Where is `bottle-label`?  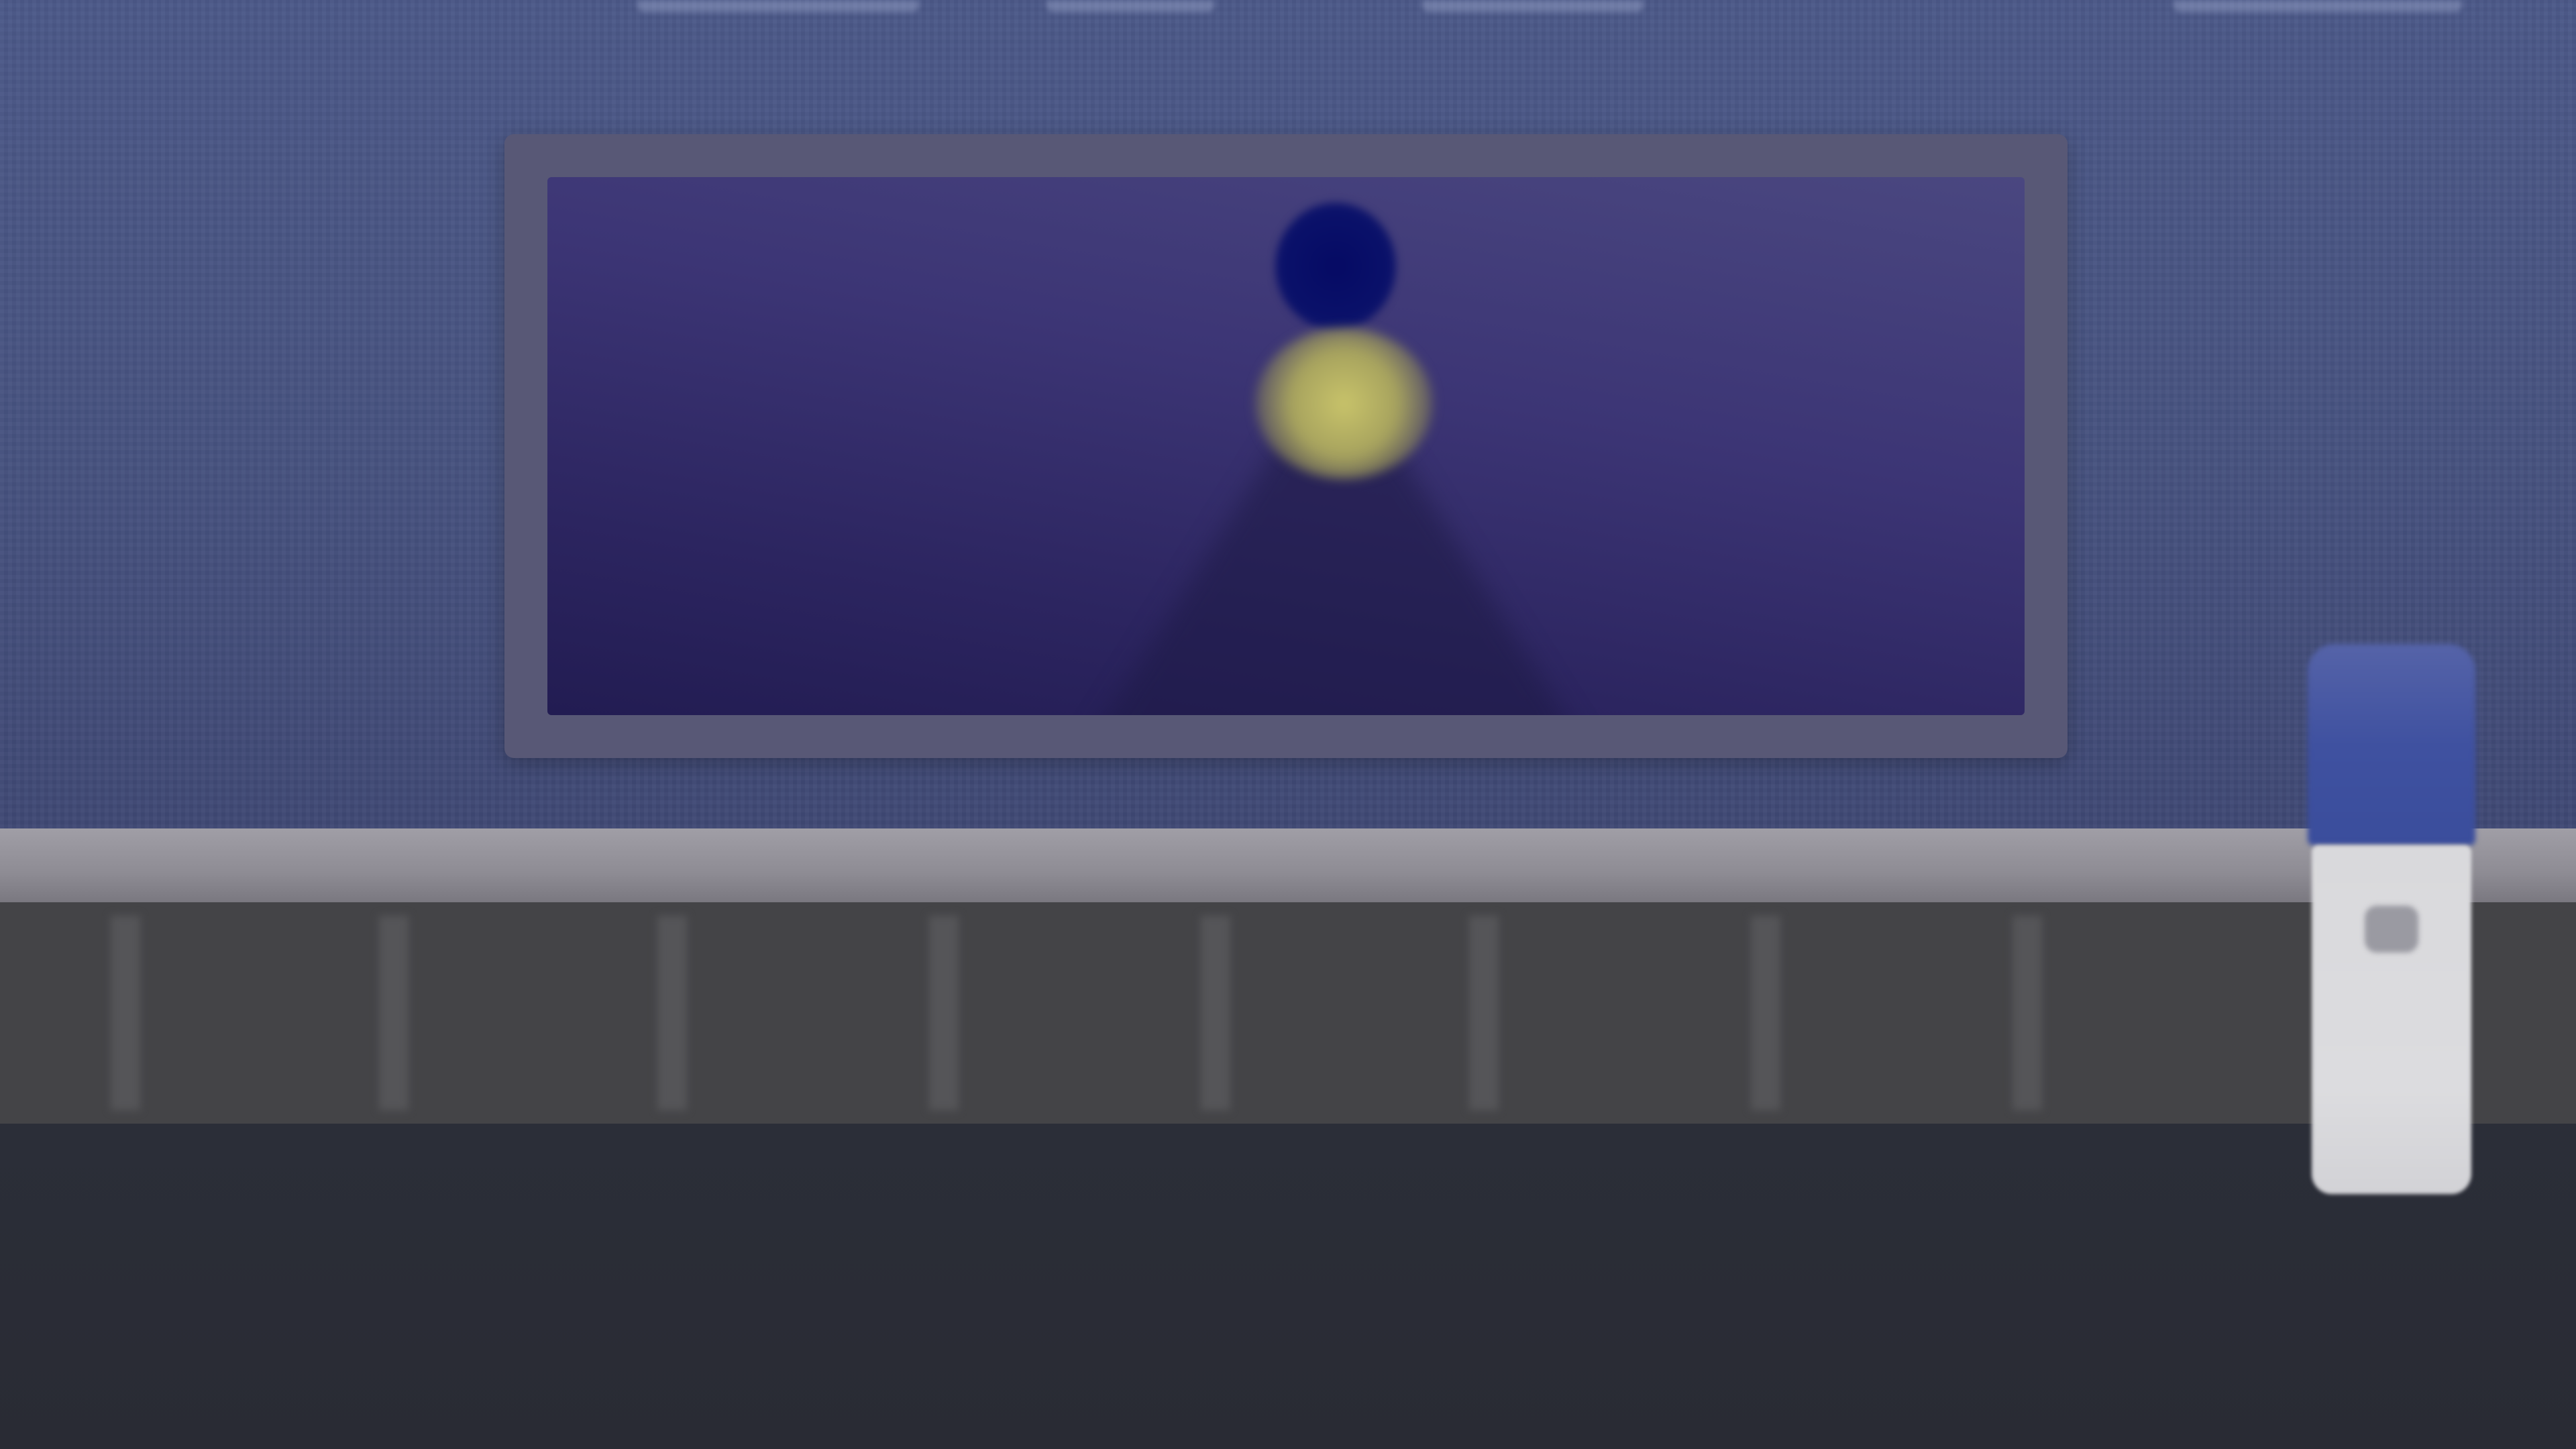
bottle-label is located at coordinates (2391, 929).